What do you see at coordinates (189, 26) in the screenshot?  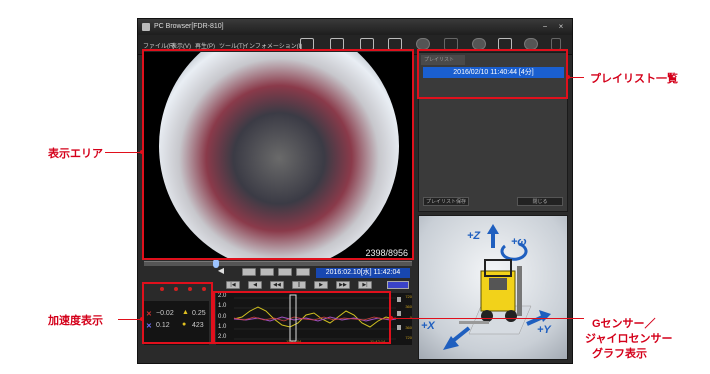 I see `window-title: PC Browser[FDR-810]` at bounding box center [189, 26].